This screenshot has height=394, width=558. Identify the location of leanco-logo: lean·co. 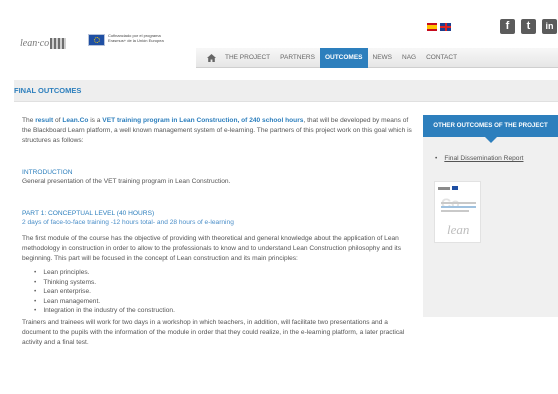
(43, 43).